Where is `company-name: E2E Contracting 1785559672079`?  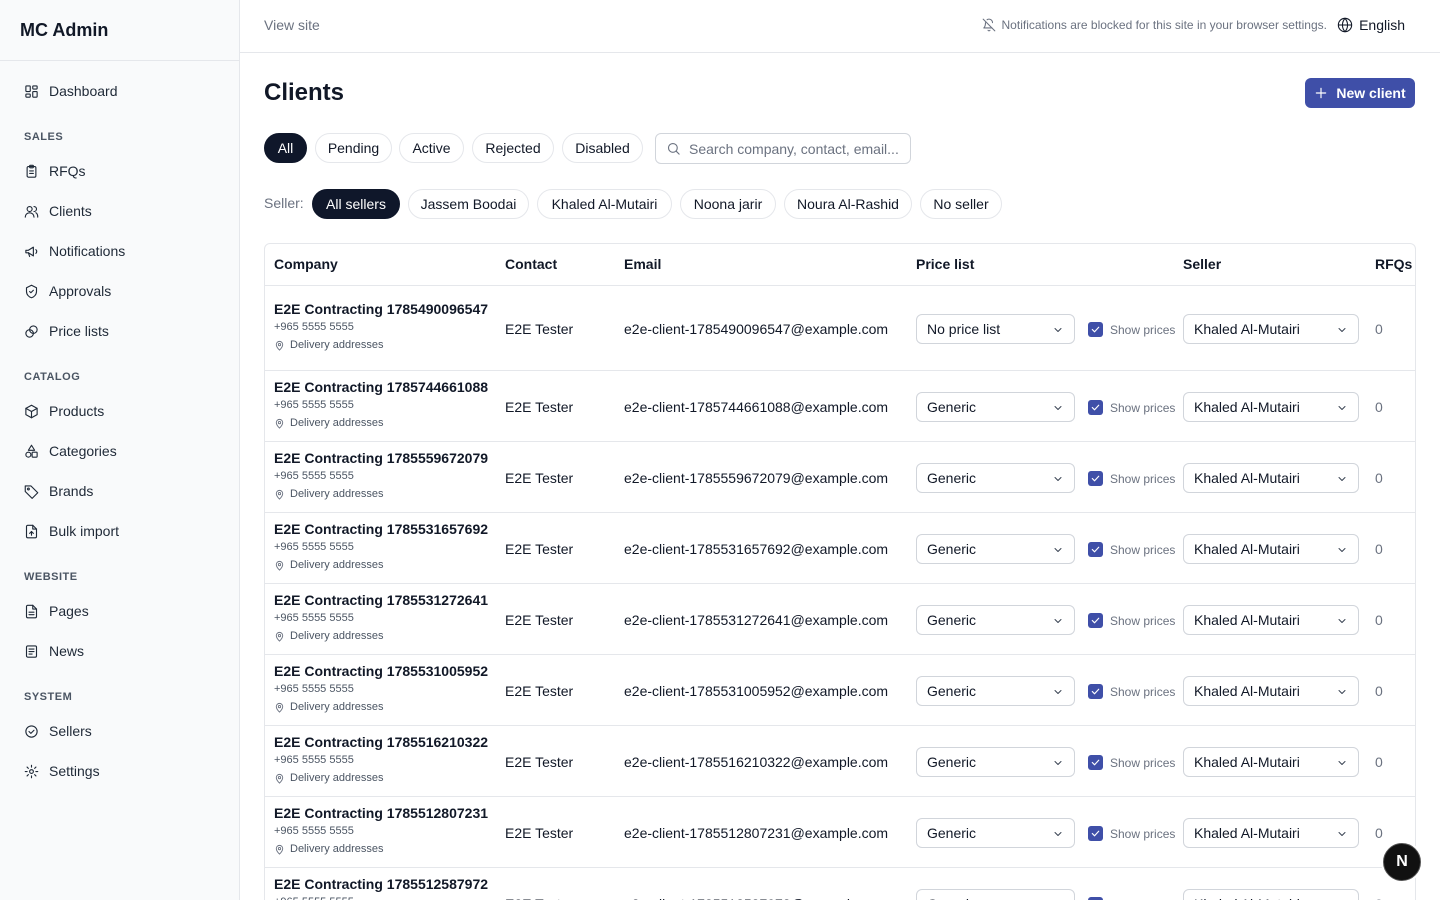
company-name: E2E Contracting 1785559672079 is located at coordinates (381, 458).